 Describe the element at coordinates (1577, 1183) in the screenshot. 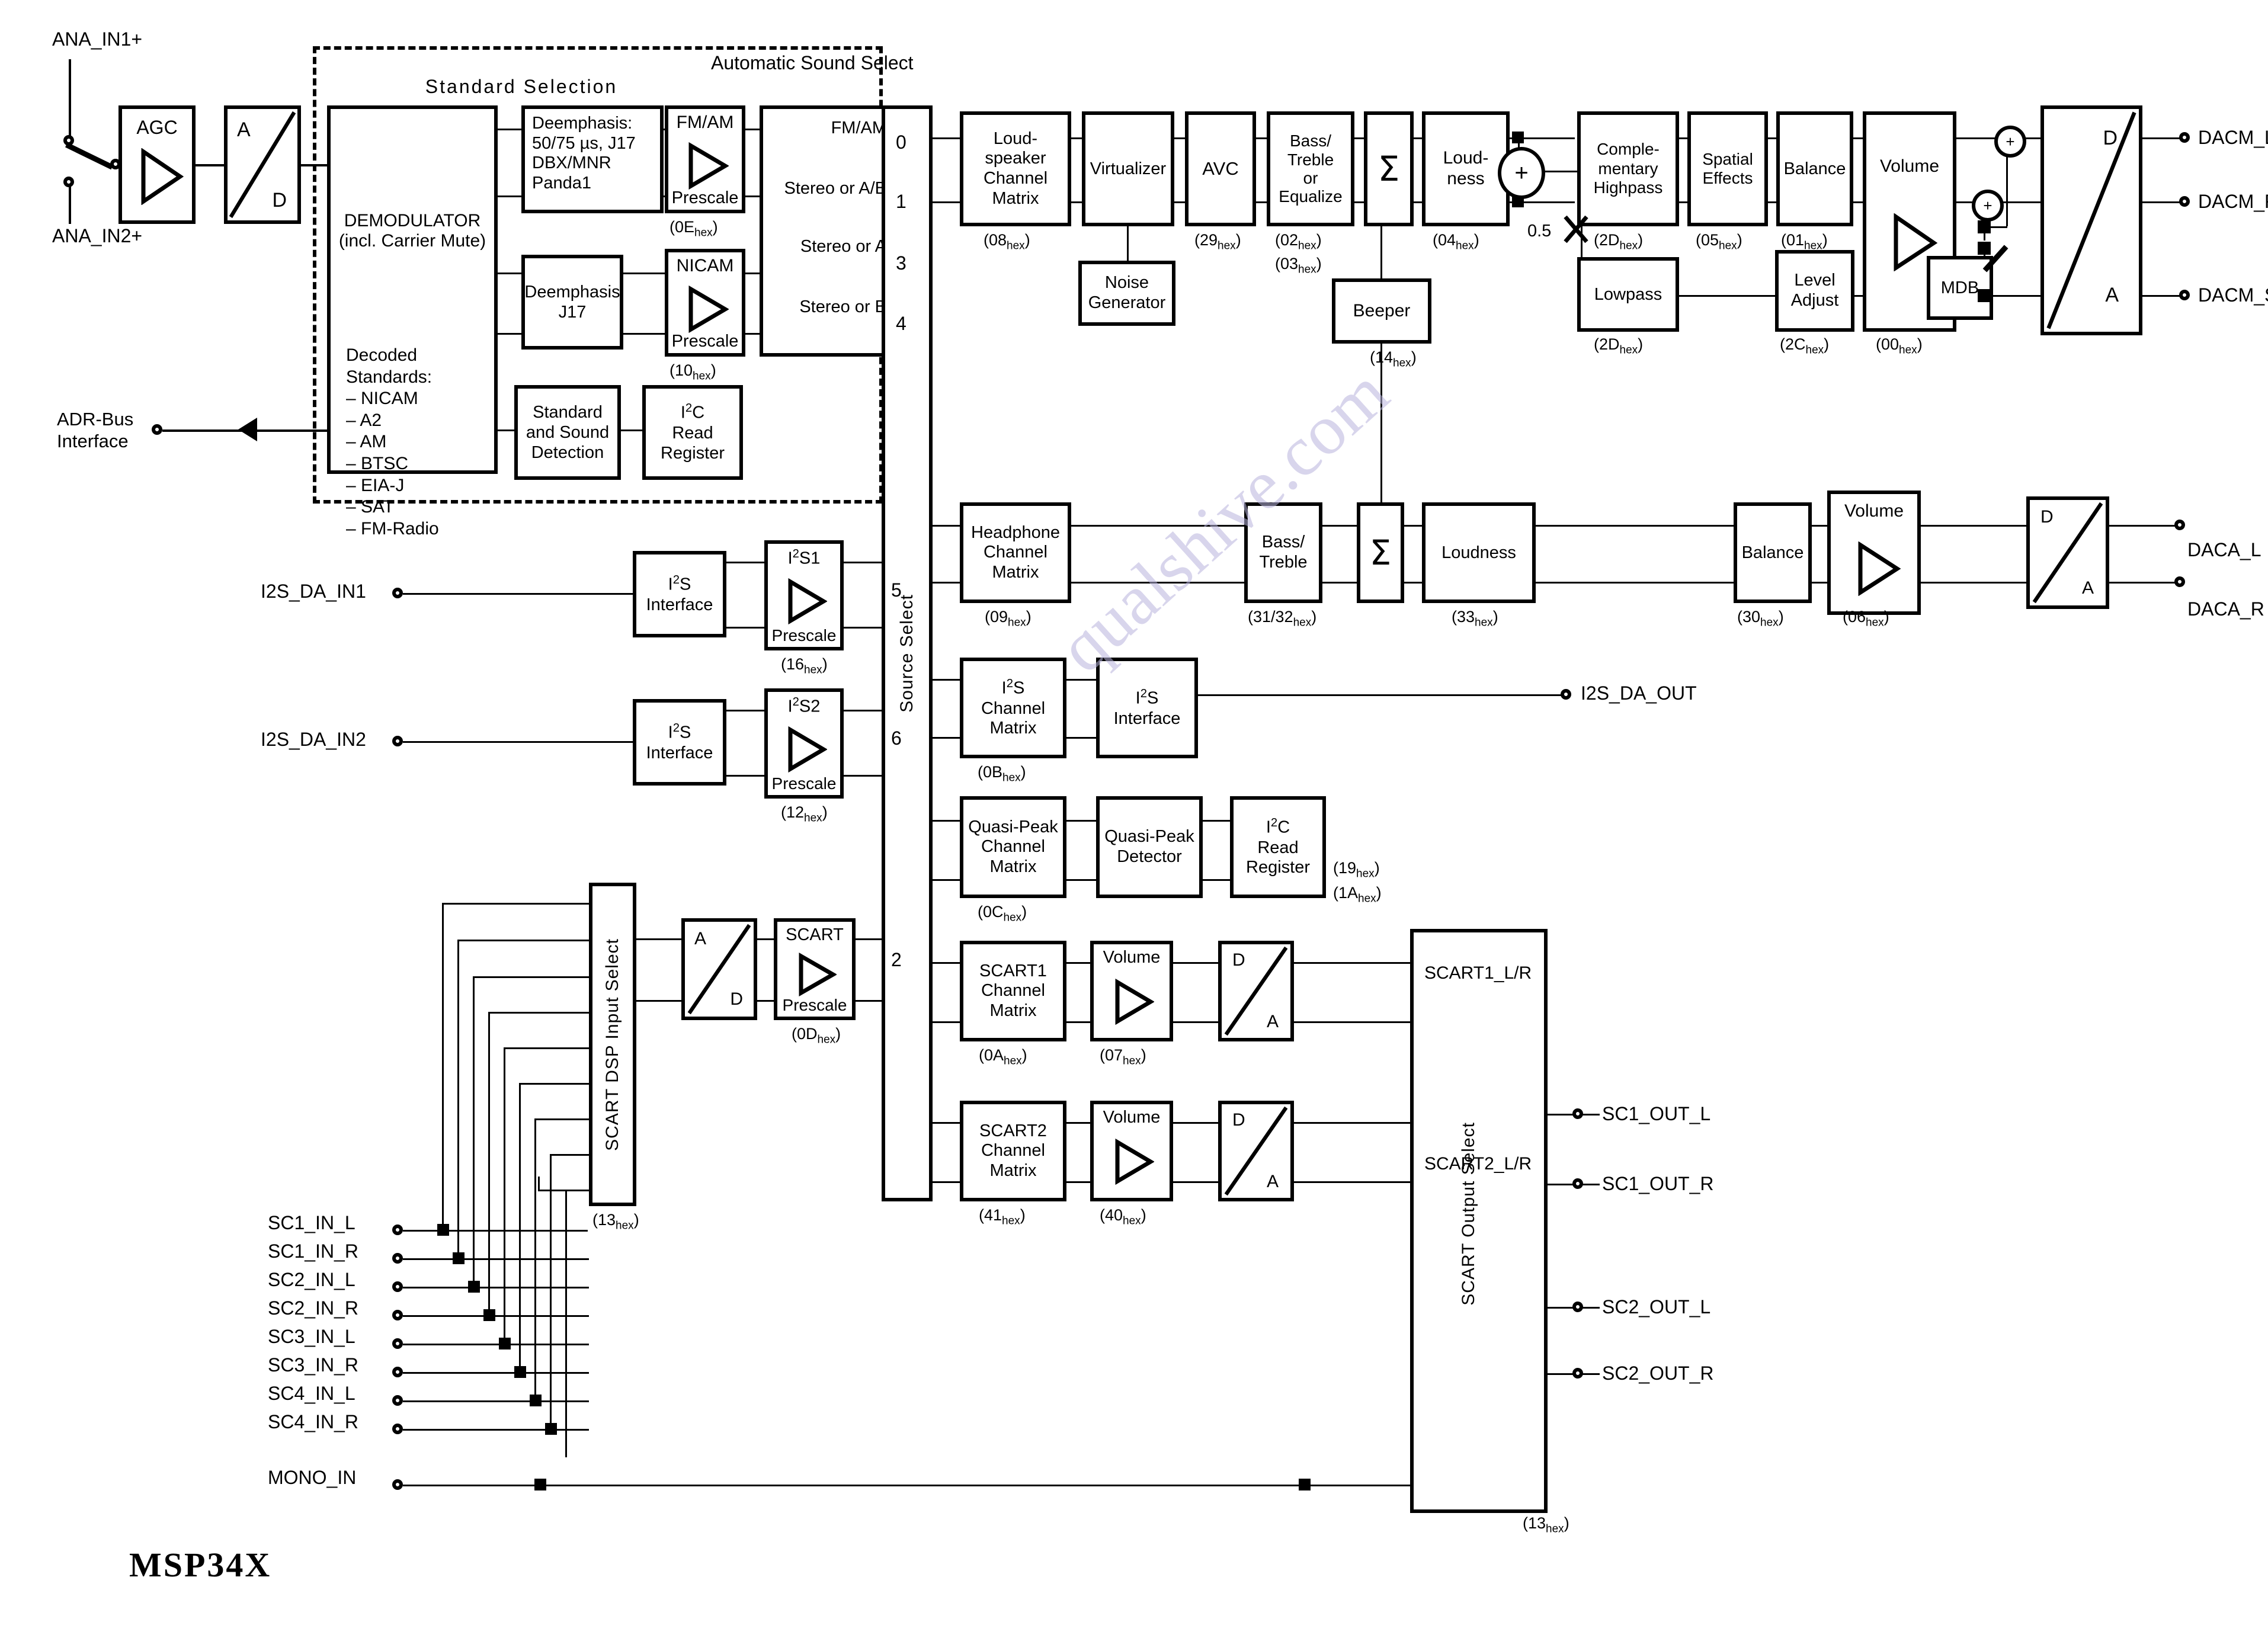

I see `pin-sc1-out-r` at that location.